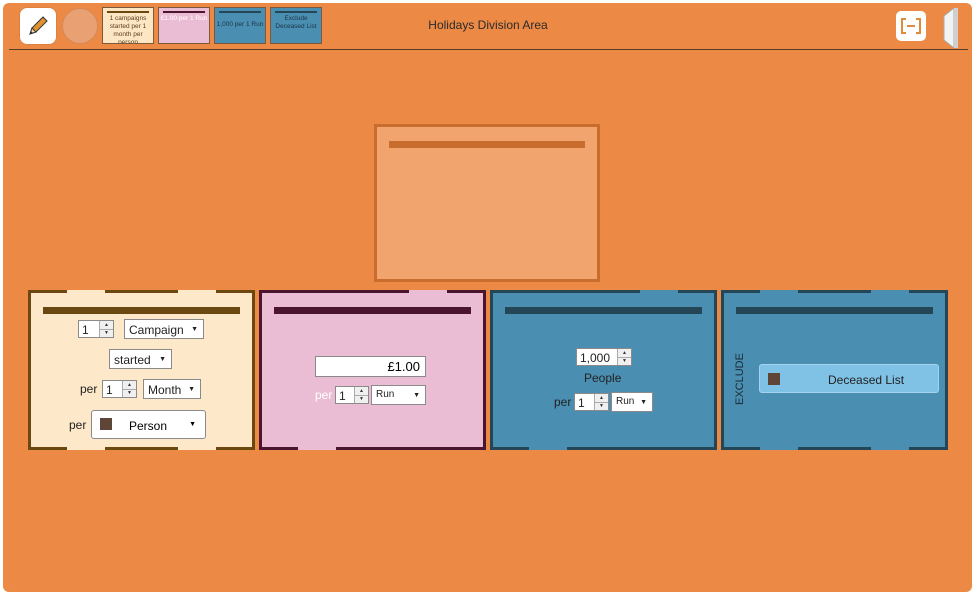 This screenshot has height=596, width=977. I want to click on campaign-type-select: Campaign ▼, so click(164, 329).